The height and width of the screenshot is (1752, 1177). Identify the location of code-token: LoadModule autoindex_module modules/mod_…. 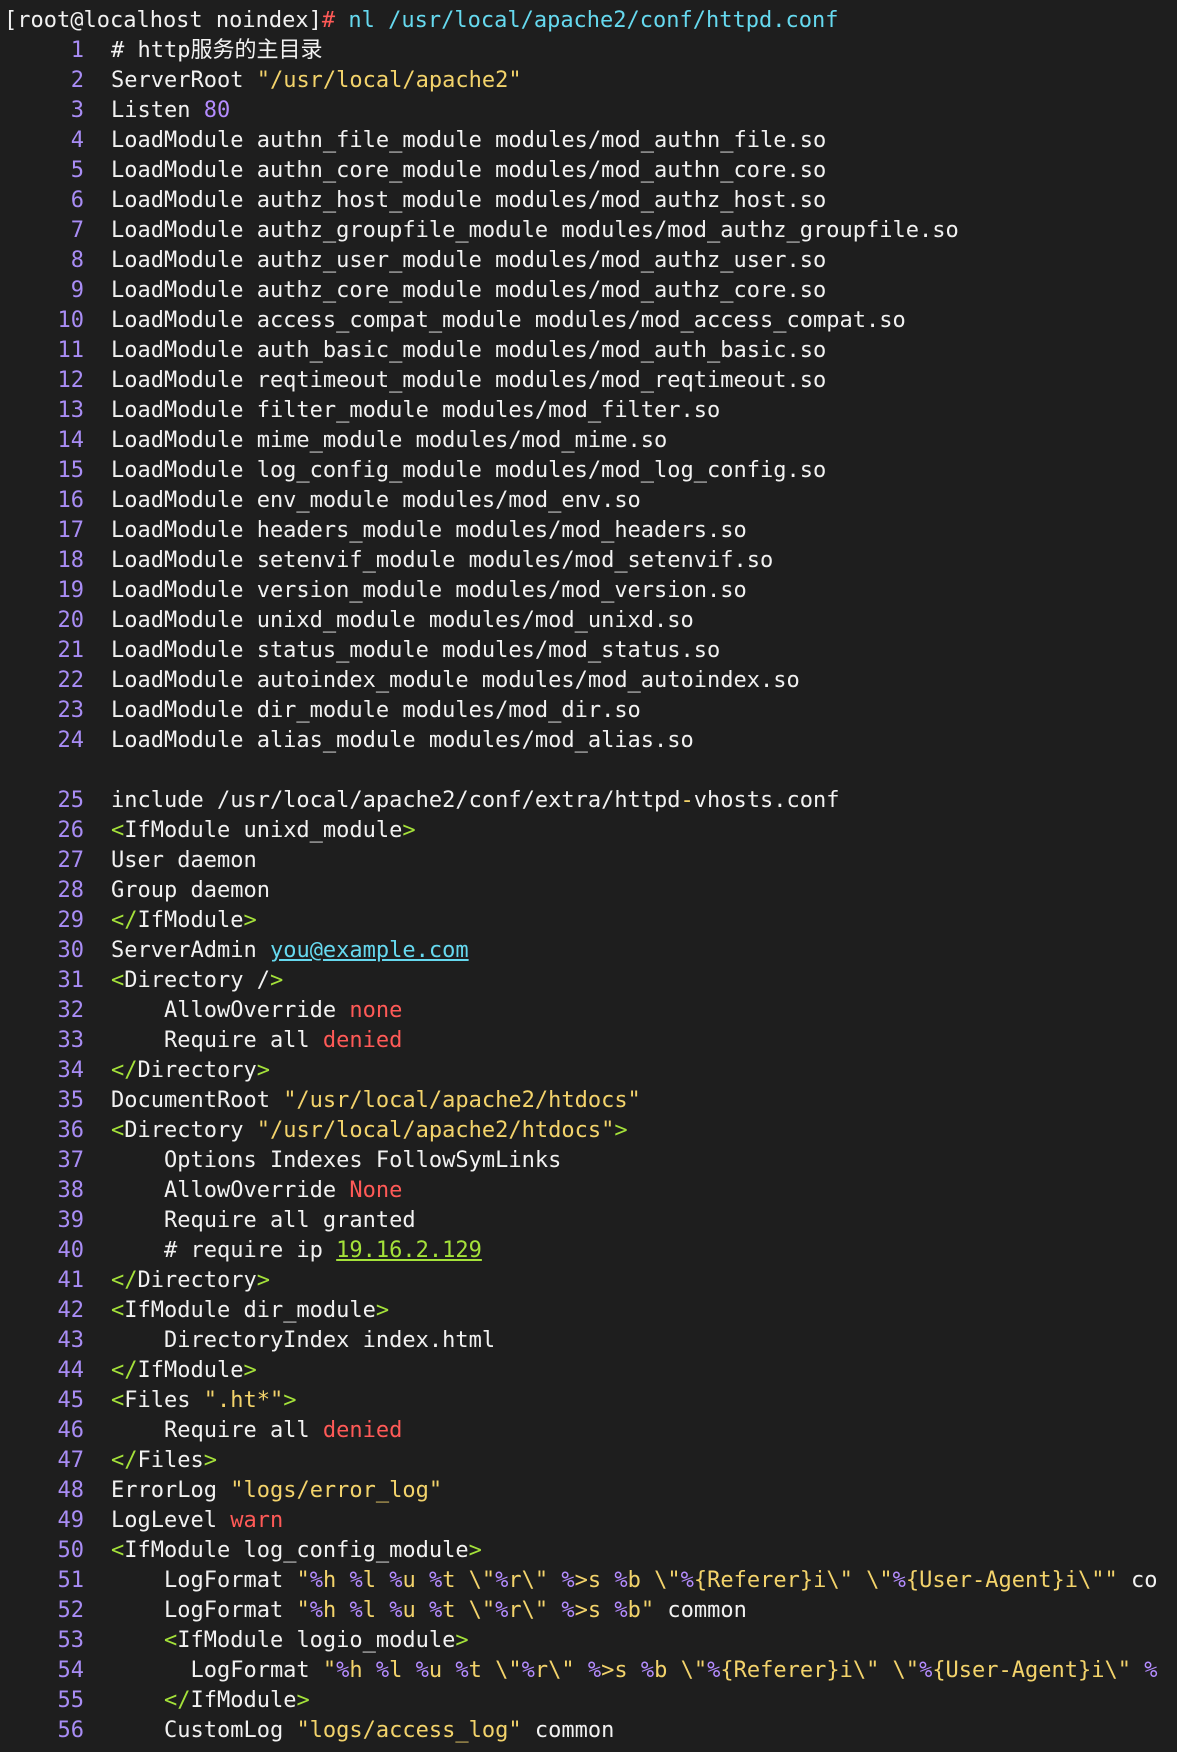
(455, 680).